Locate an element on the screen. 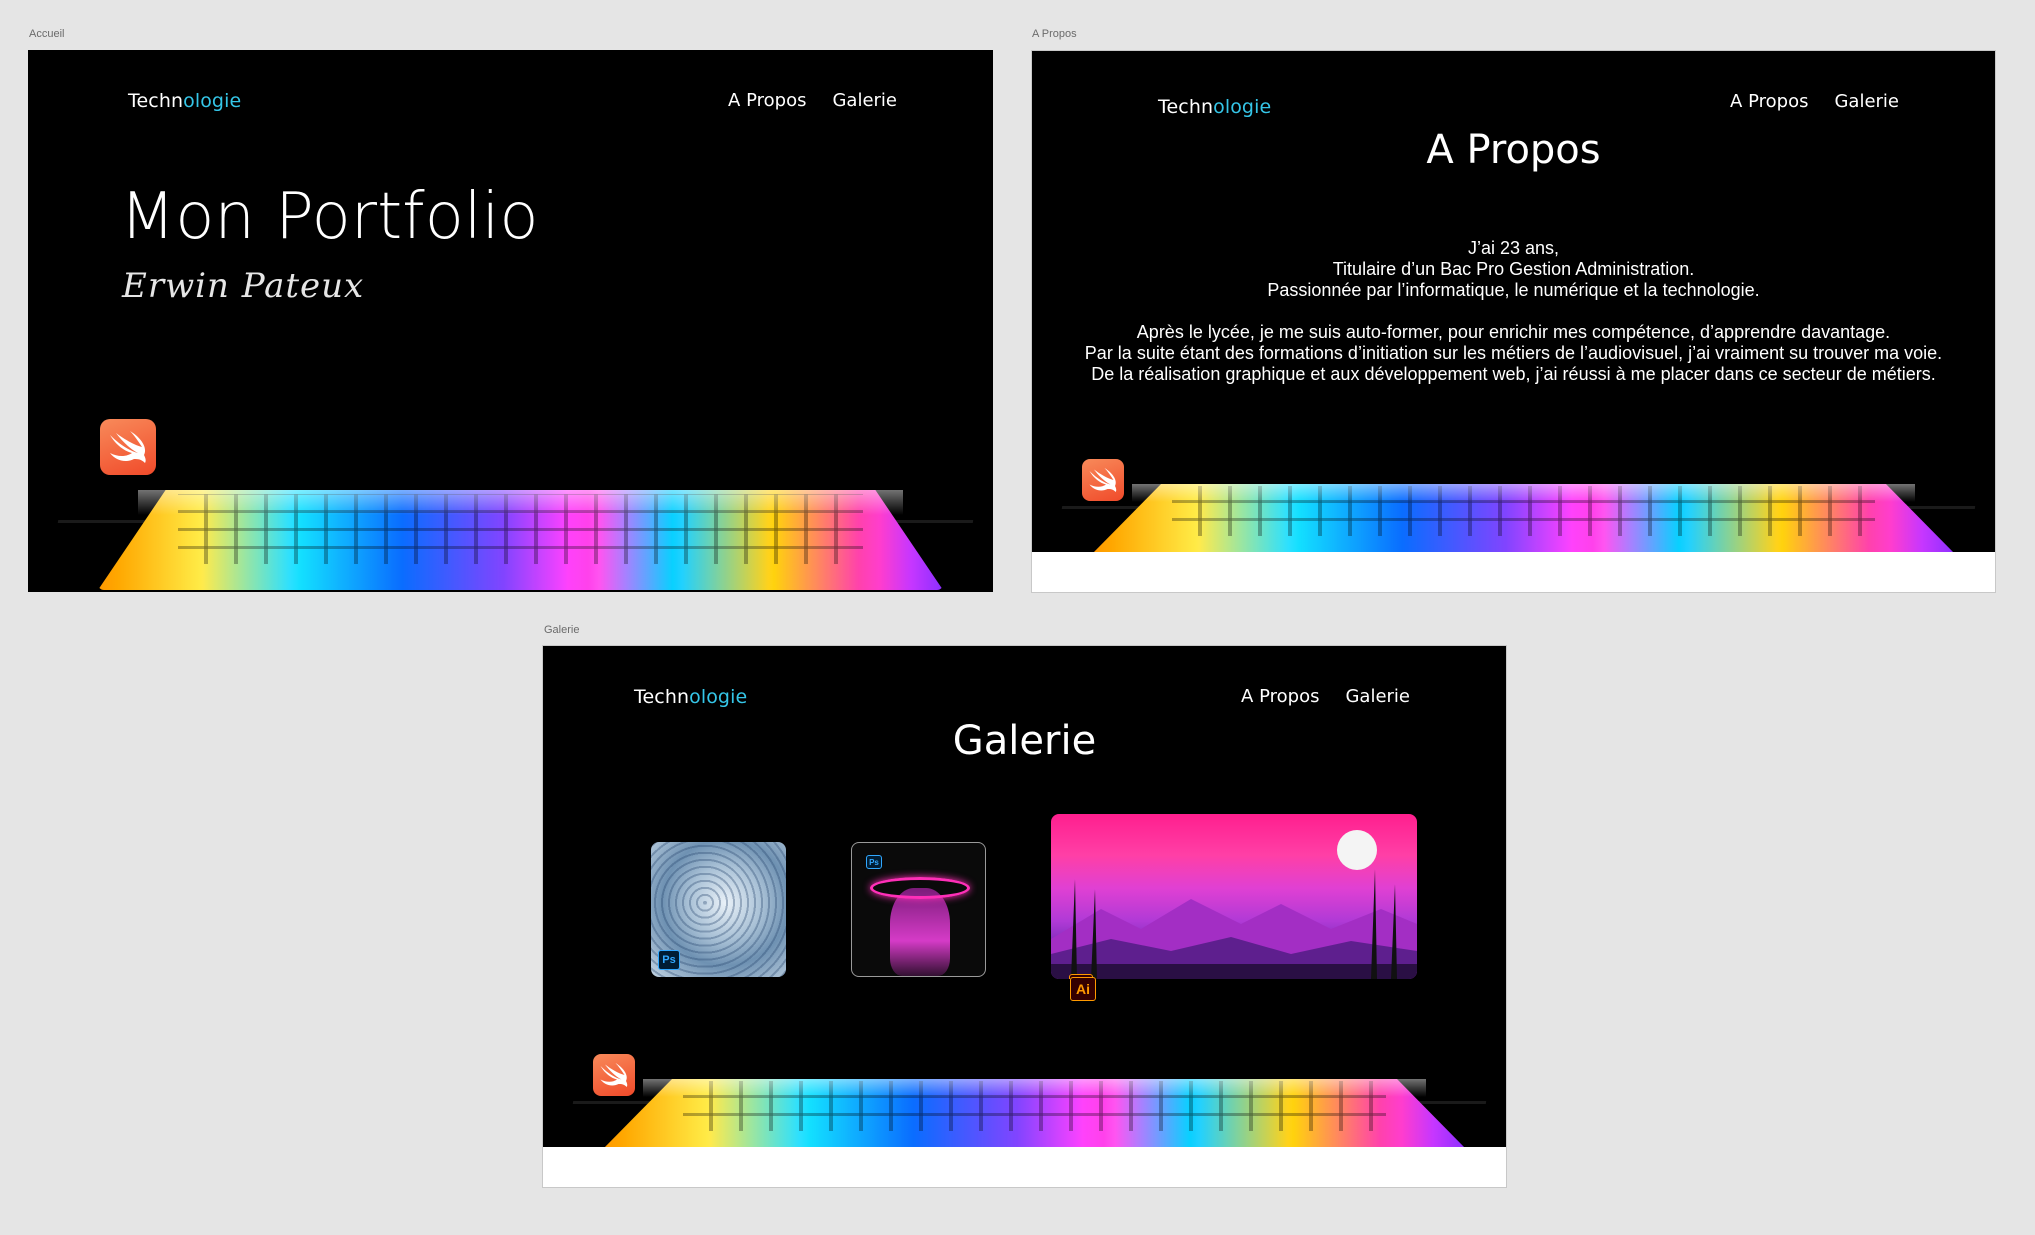 The height and width of the screenshot is (1235, 2035). gallery-image-neon-halo: Ps is located at coordinates (918, 909).